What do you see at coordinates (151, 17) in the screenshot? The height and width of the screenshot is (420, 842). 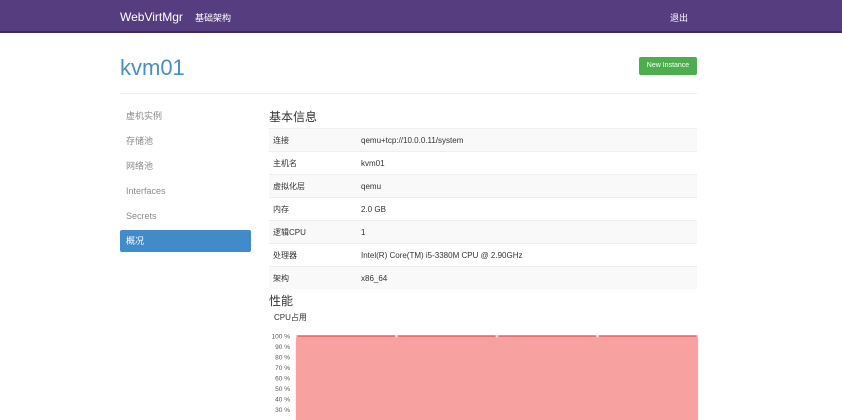 I see `brand-logo: WebVirtMgr` at bounding box center [151, 17].